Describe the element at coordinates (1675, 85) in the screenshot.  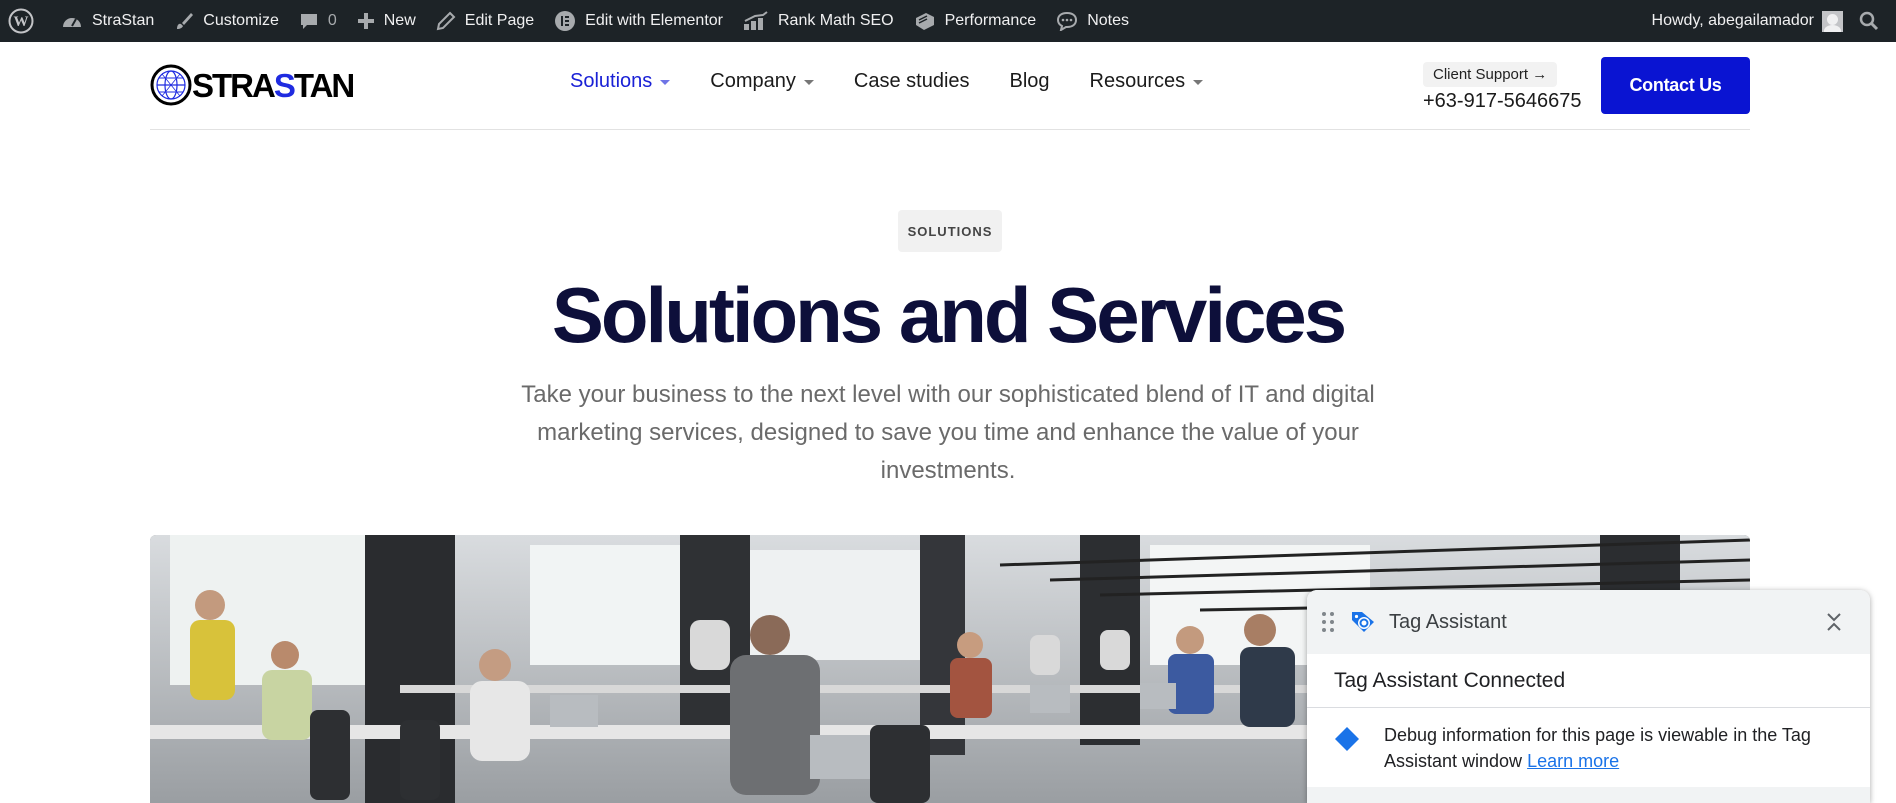
I see `contact-us-button: Contact Us` at that location.